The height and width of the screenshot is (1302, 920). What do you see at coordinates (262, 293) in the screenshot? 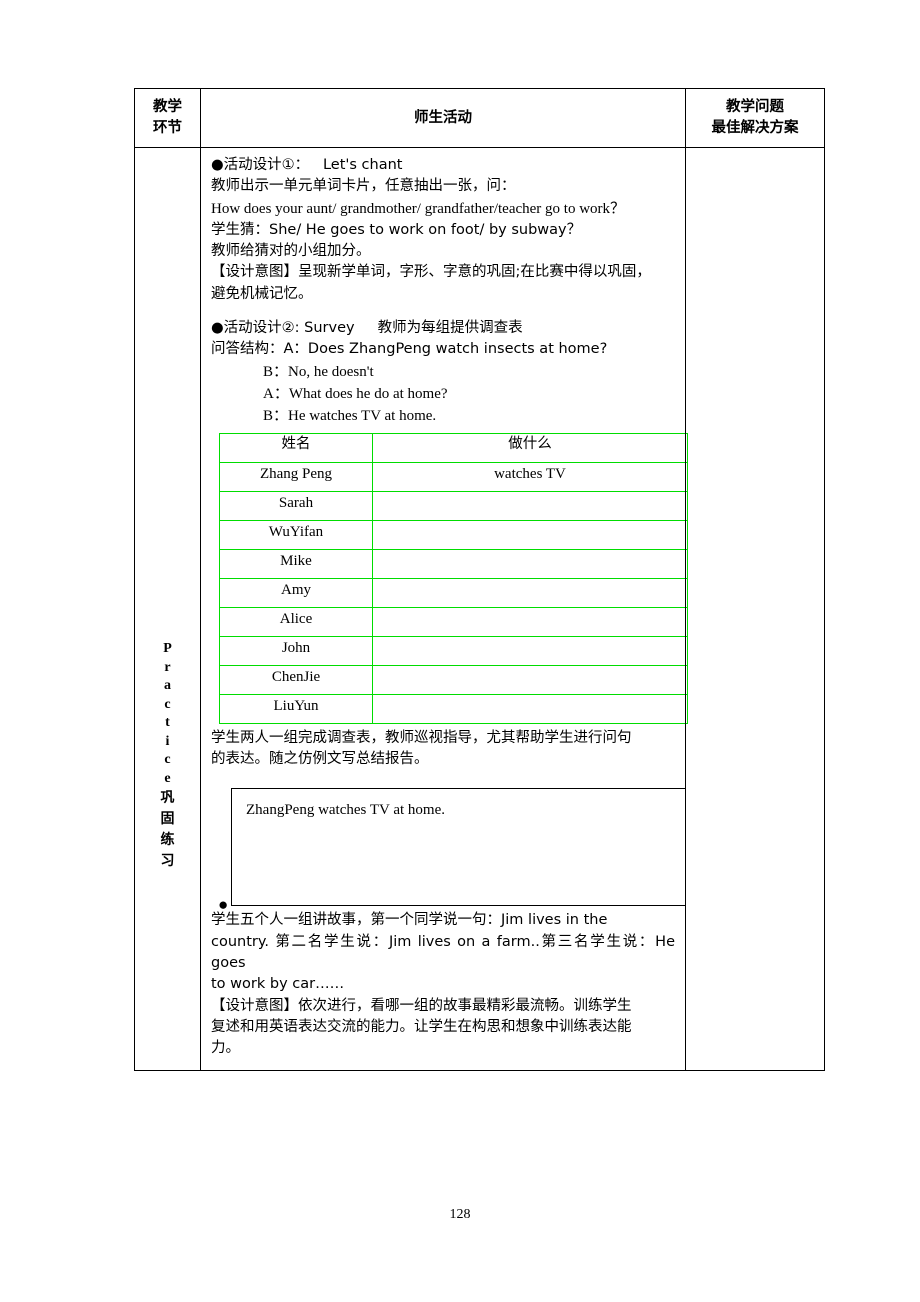
I see `activity1-line6: 避免机械记忆。` at bounding box center [262, 293].